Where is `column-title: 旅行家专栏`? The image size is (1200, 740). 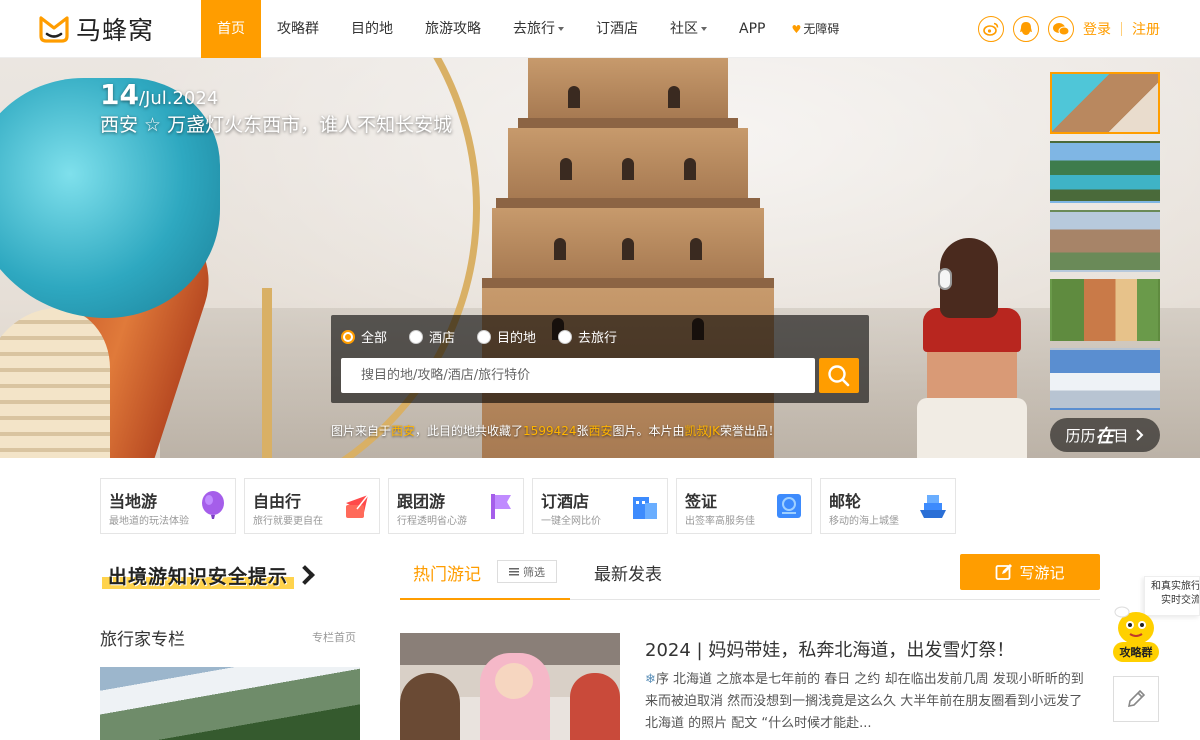 column-title: 旅行家专栏 is located at coordinates (142, 640).